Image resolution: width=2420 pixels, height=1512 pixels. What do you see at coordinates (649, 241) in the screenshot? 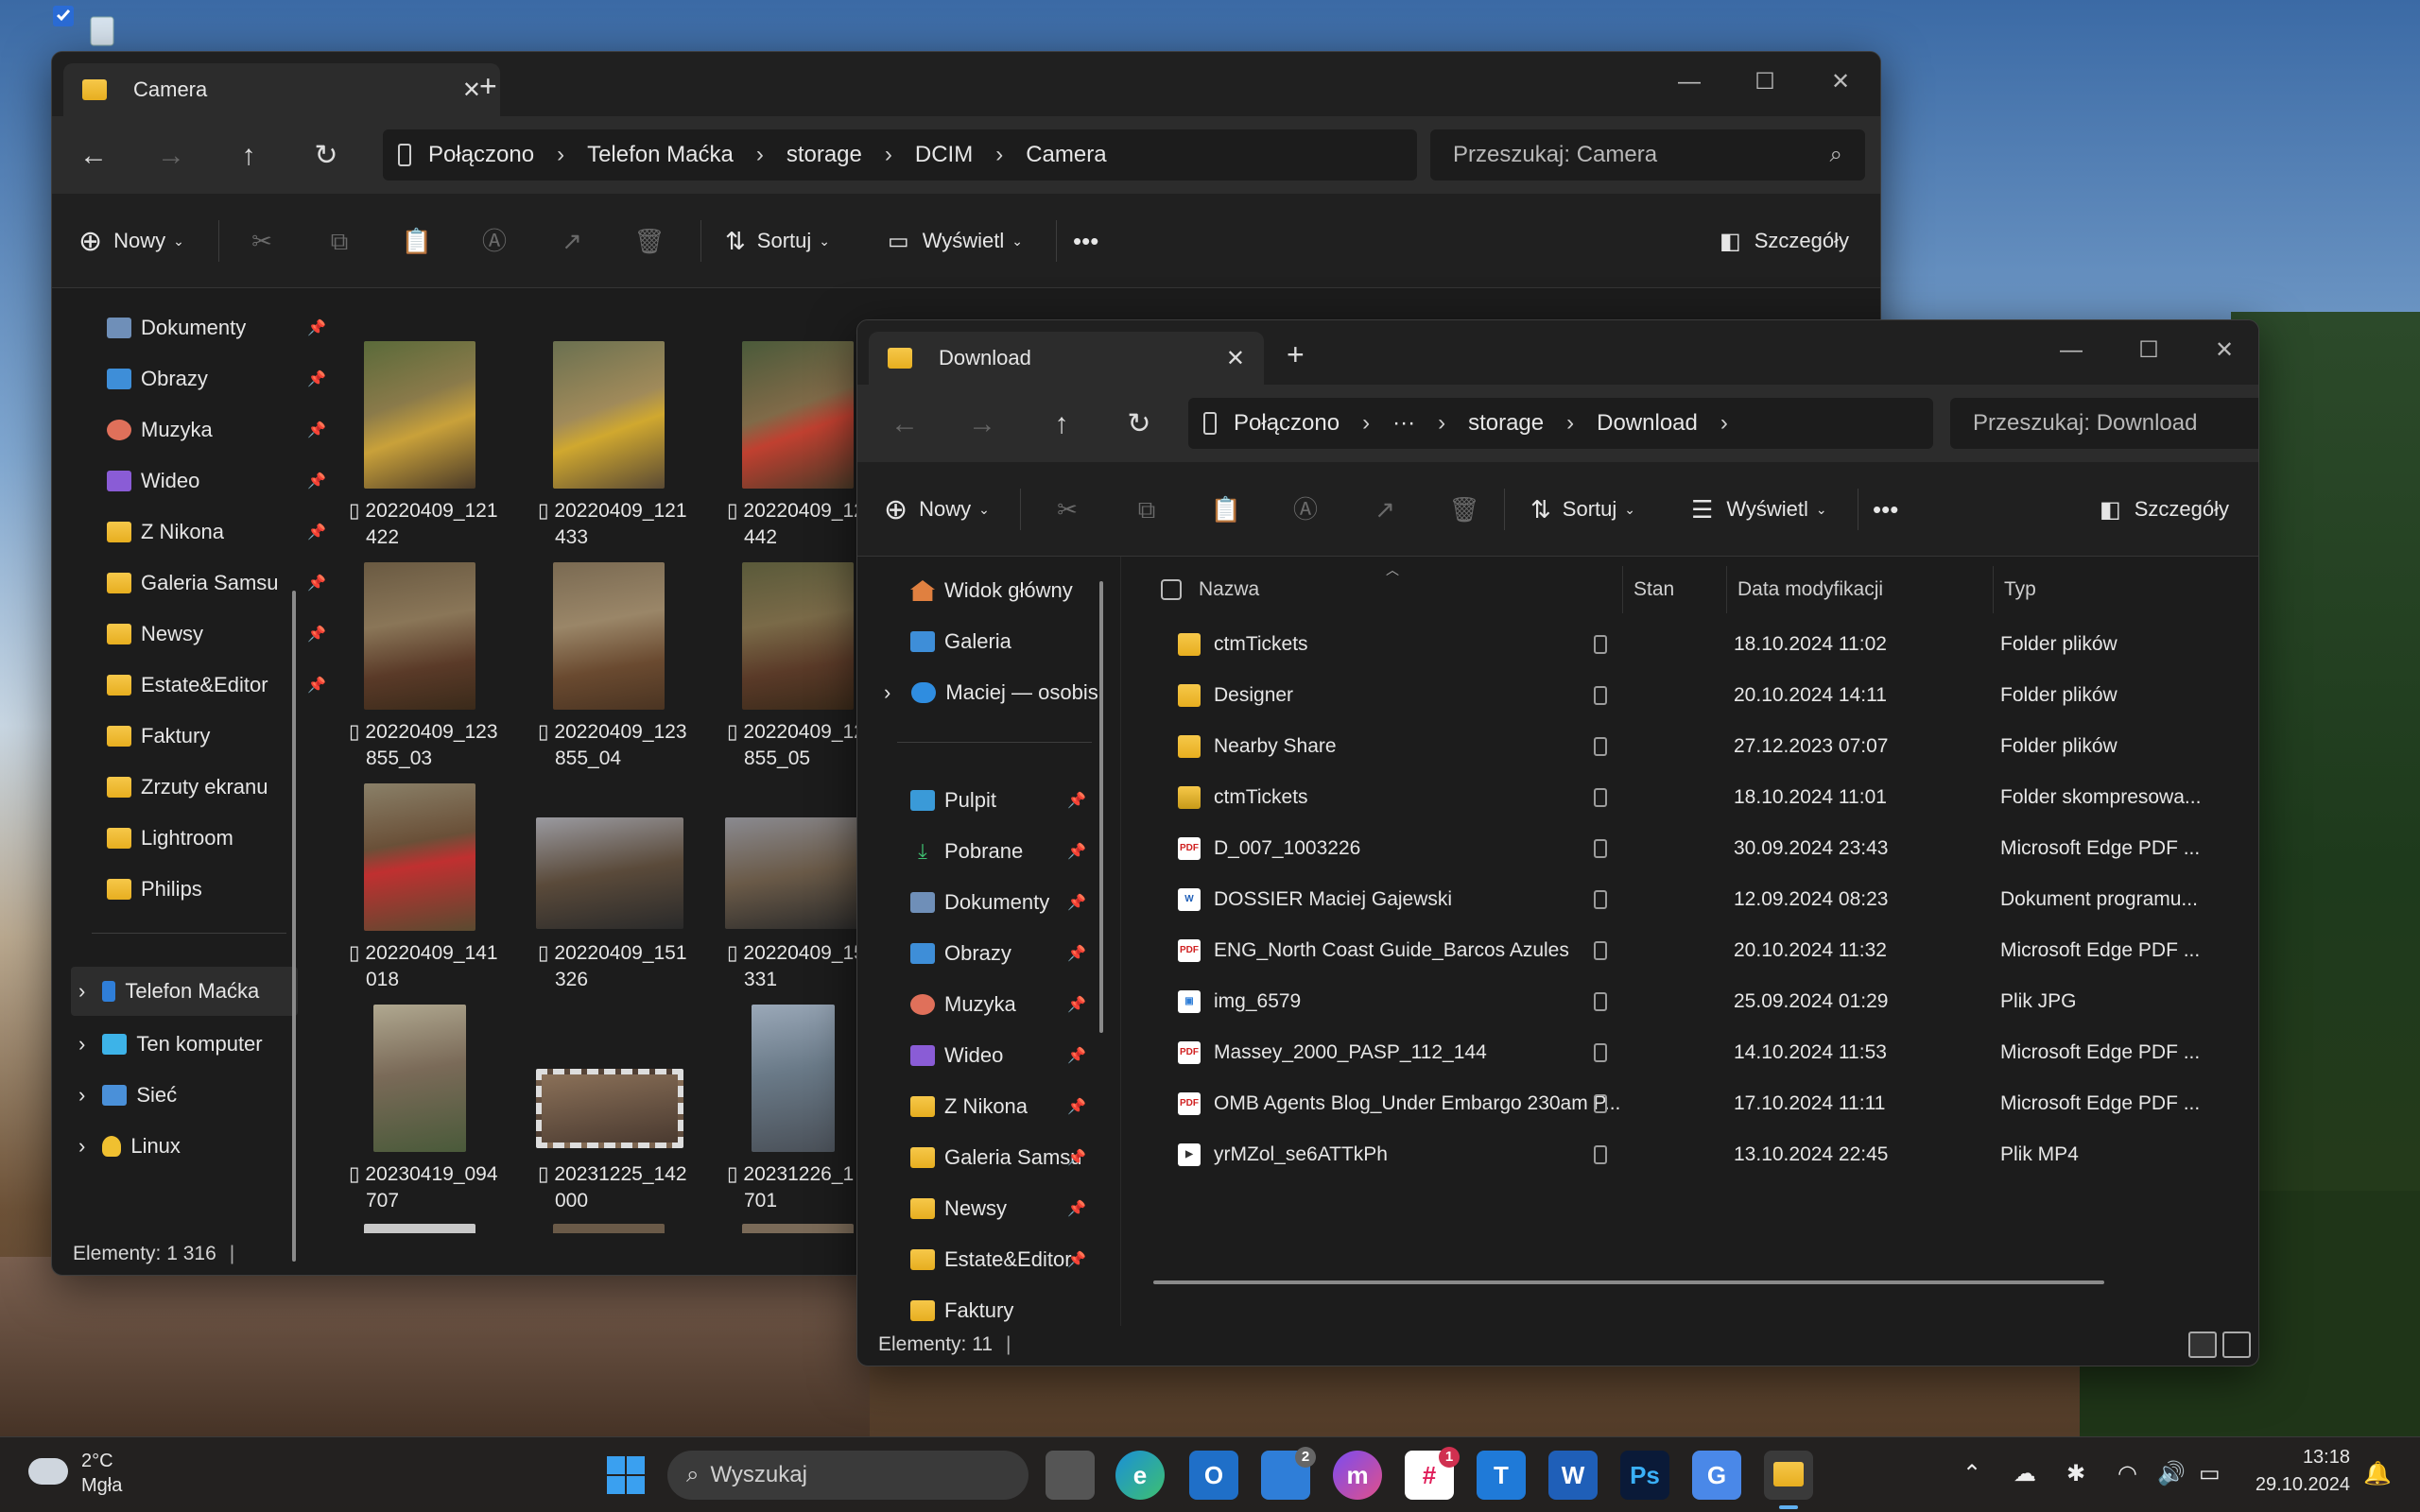
I see `delete-icon: 🗑` at bounding box center [649, 241].